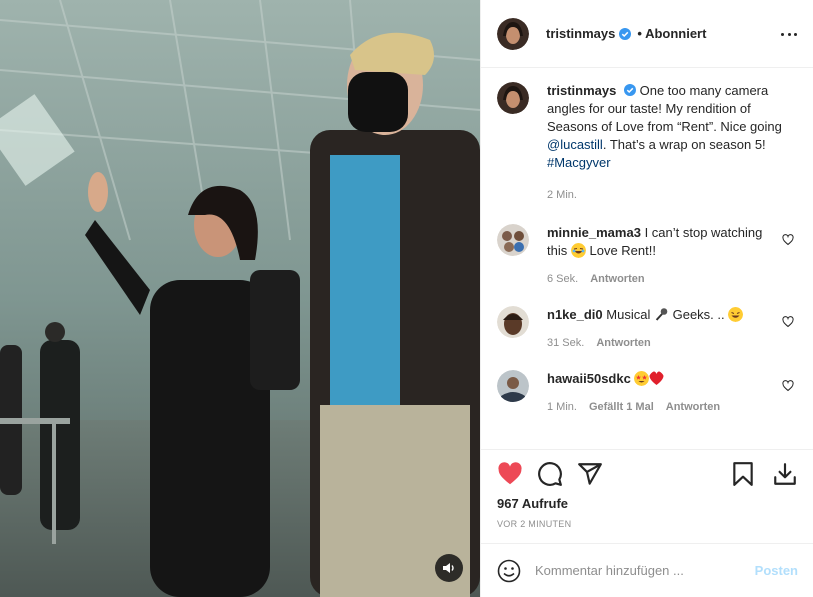  I want to click on caption-timestamp: 2 Min., so click(562, 195).